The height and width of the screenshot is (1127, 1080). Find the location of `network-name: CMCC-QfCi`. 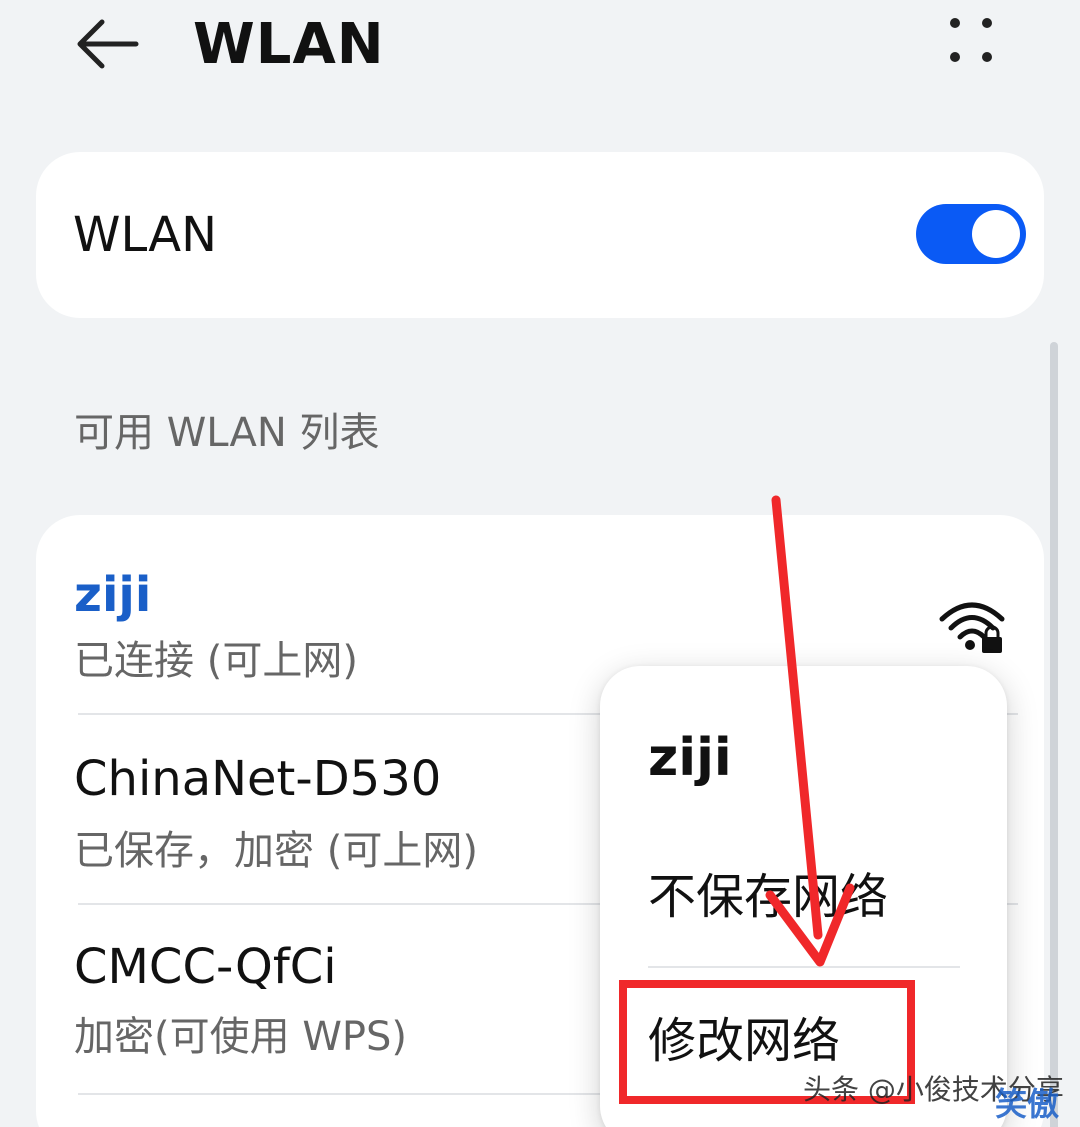

network-name: CMCC-QfCi is located at coordinates (205, 967).